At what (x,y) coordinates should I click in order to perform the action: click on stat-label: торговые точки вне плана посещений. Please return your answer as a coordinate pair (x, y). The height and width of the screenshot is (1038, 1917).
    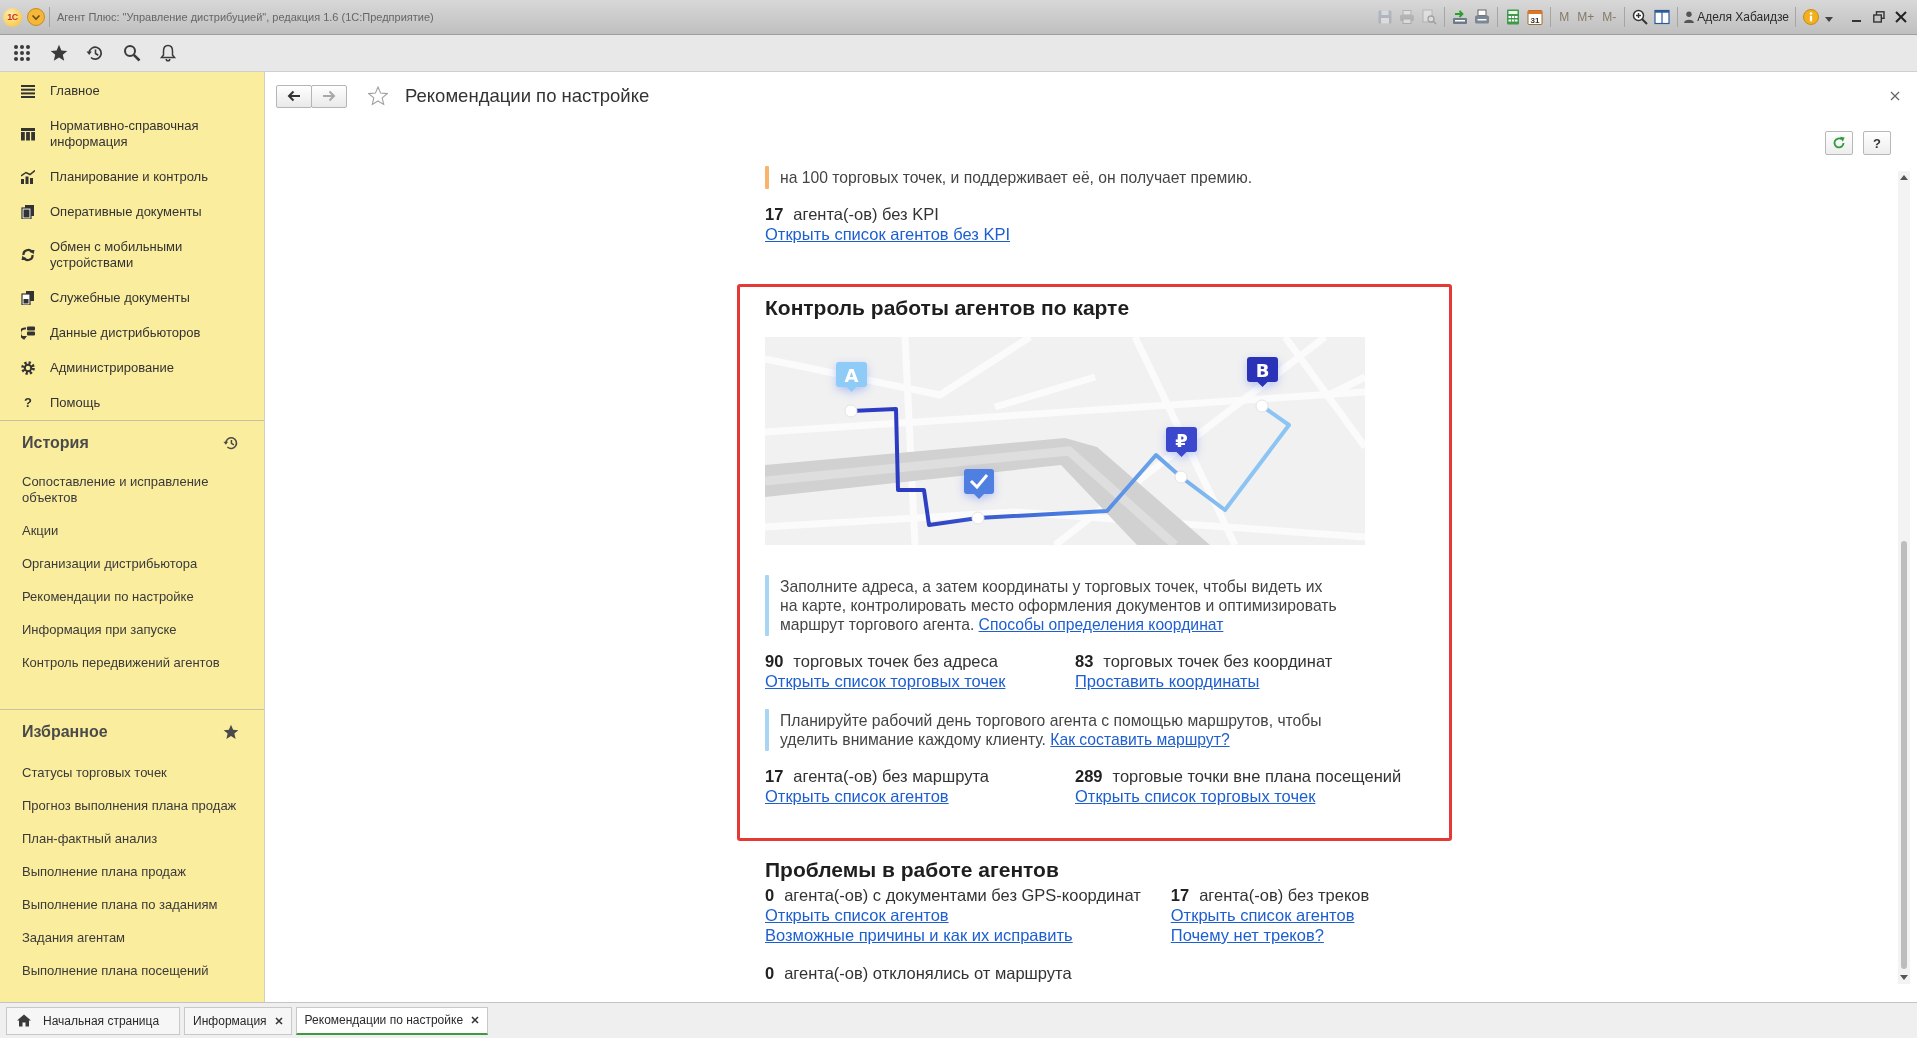
    Looking at the image, I should click on (1257, 776).